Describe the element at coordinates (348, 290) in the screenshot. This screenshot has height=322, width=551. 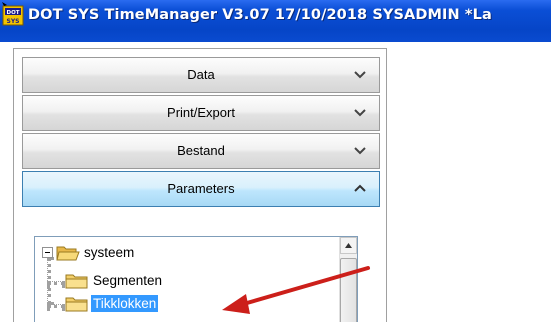
I see `scroll-thumb` at that location.